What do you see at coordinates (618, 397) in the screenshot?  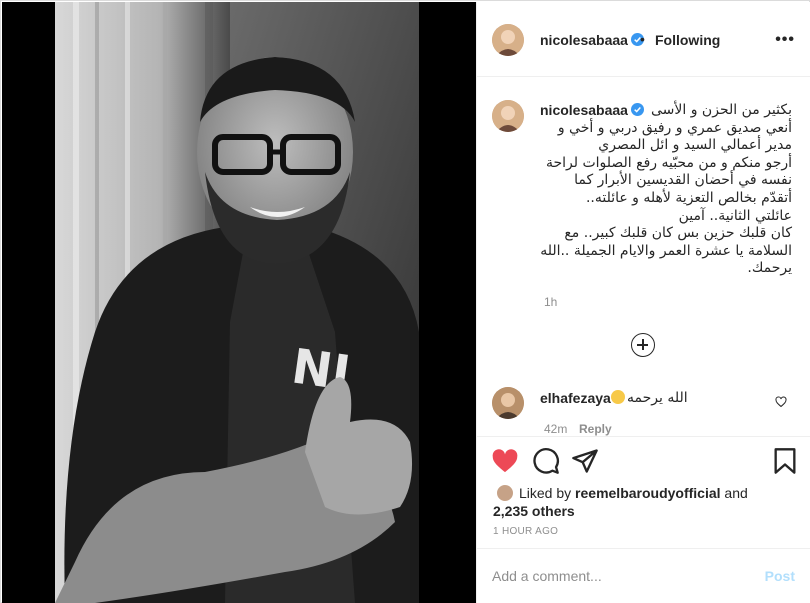 I see `crying-face-emoji` at bounding box center [618, 397].